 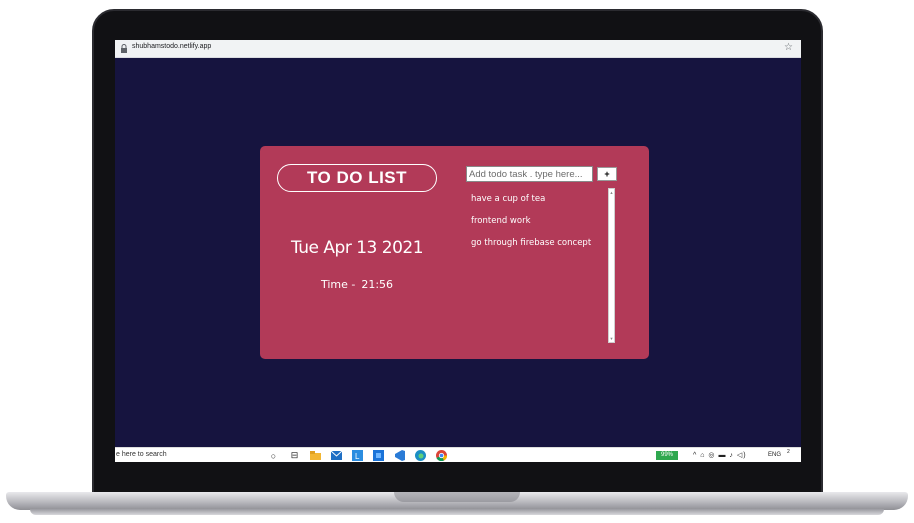 I want to click on star-icon: ☆, so click(x=788, y=47).